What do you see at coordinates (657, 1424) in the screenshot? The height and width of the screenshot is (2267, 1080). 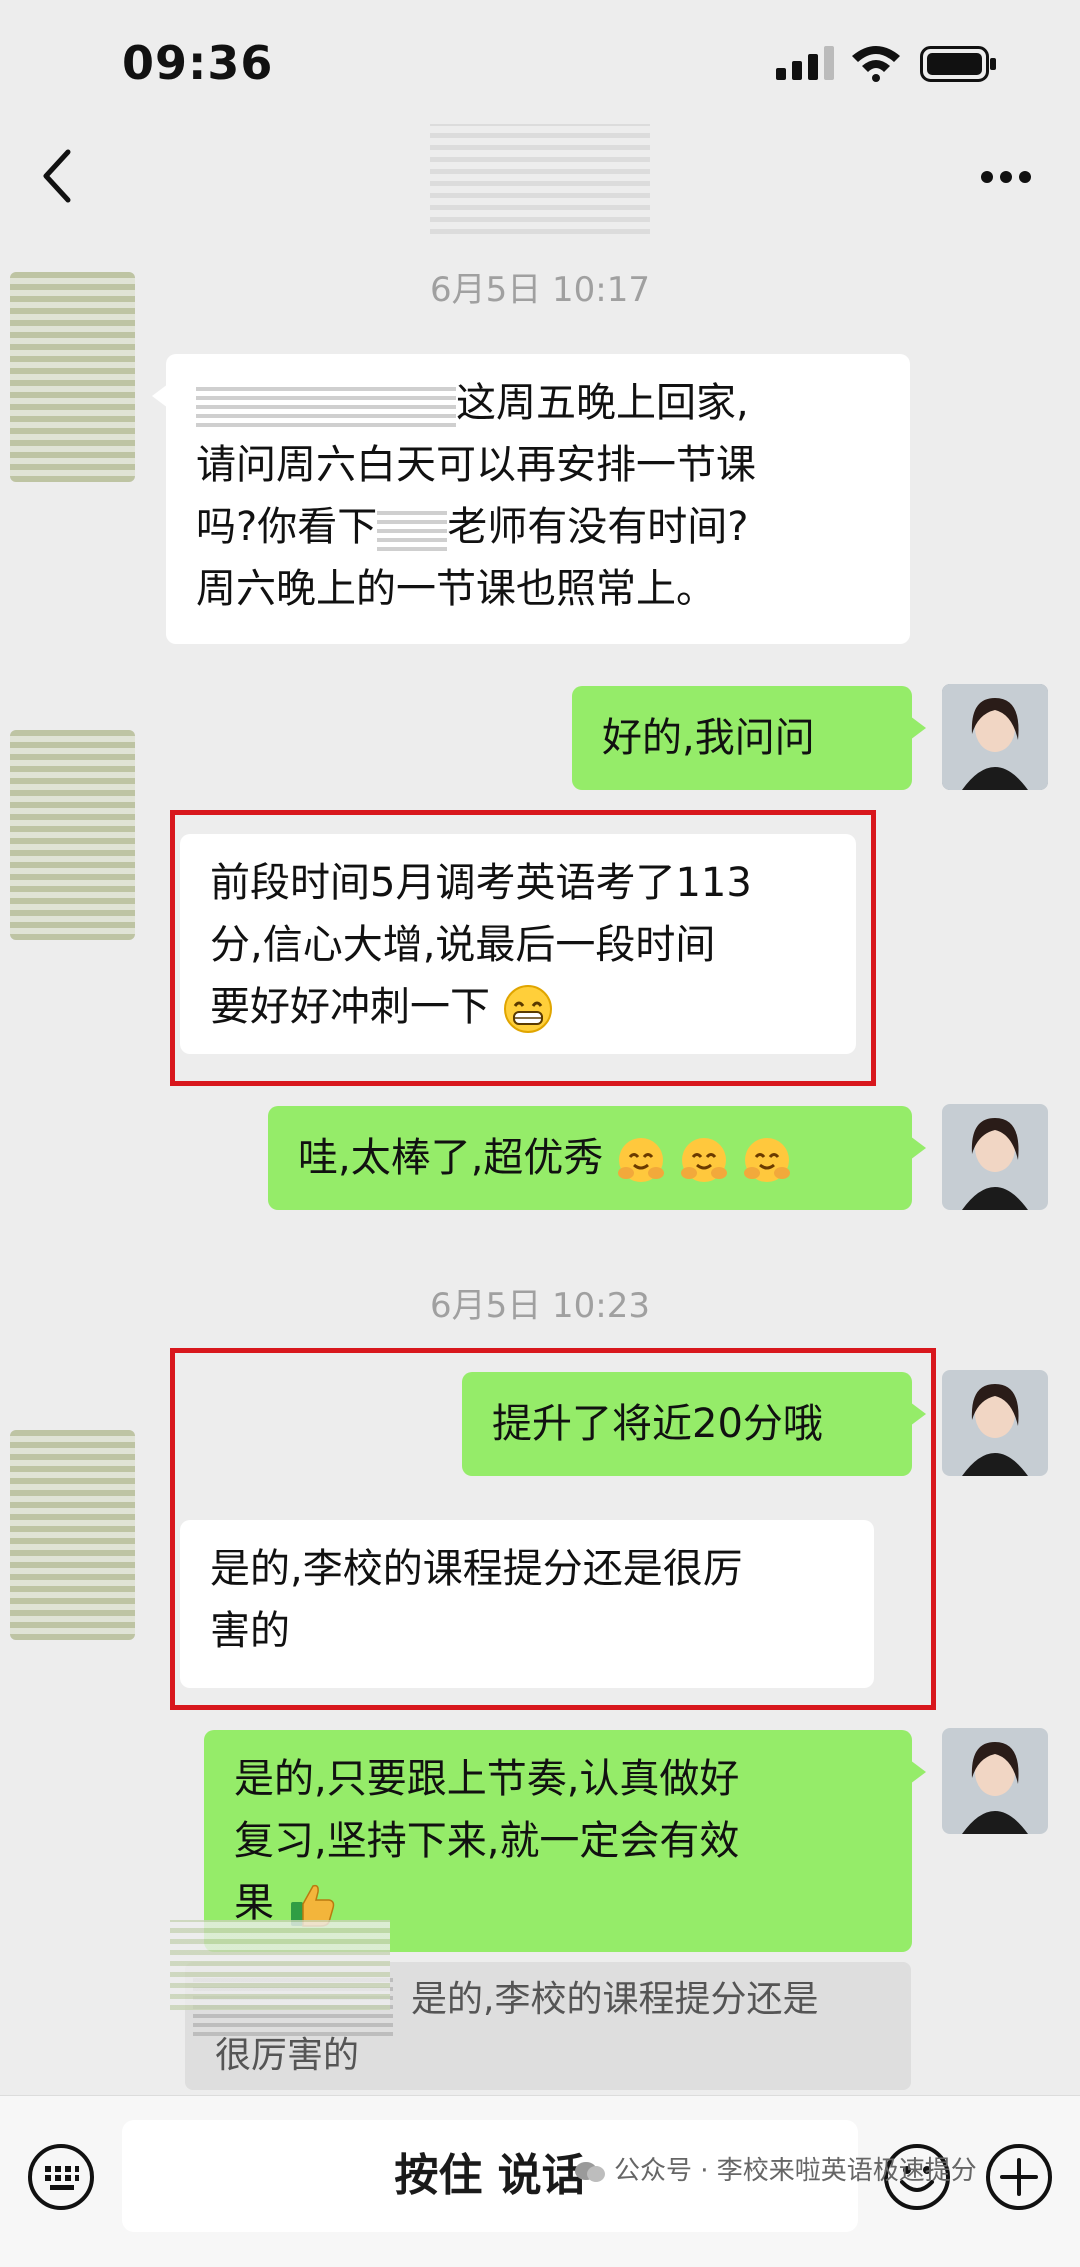 I see `message-text: 提升了将近20分哦` at bounding box center [657, 1424].